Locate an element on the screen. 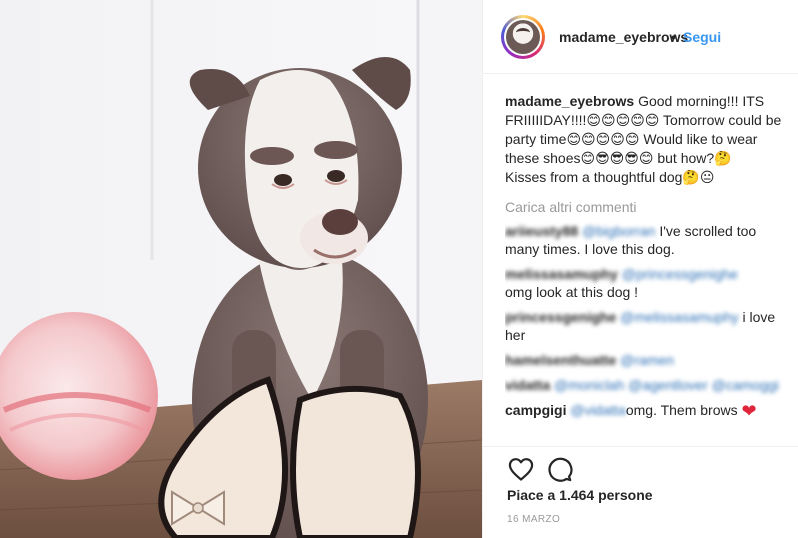 The width and height of the screenshot is (798, 538). avatar-image is located at coordinates (523, 37).